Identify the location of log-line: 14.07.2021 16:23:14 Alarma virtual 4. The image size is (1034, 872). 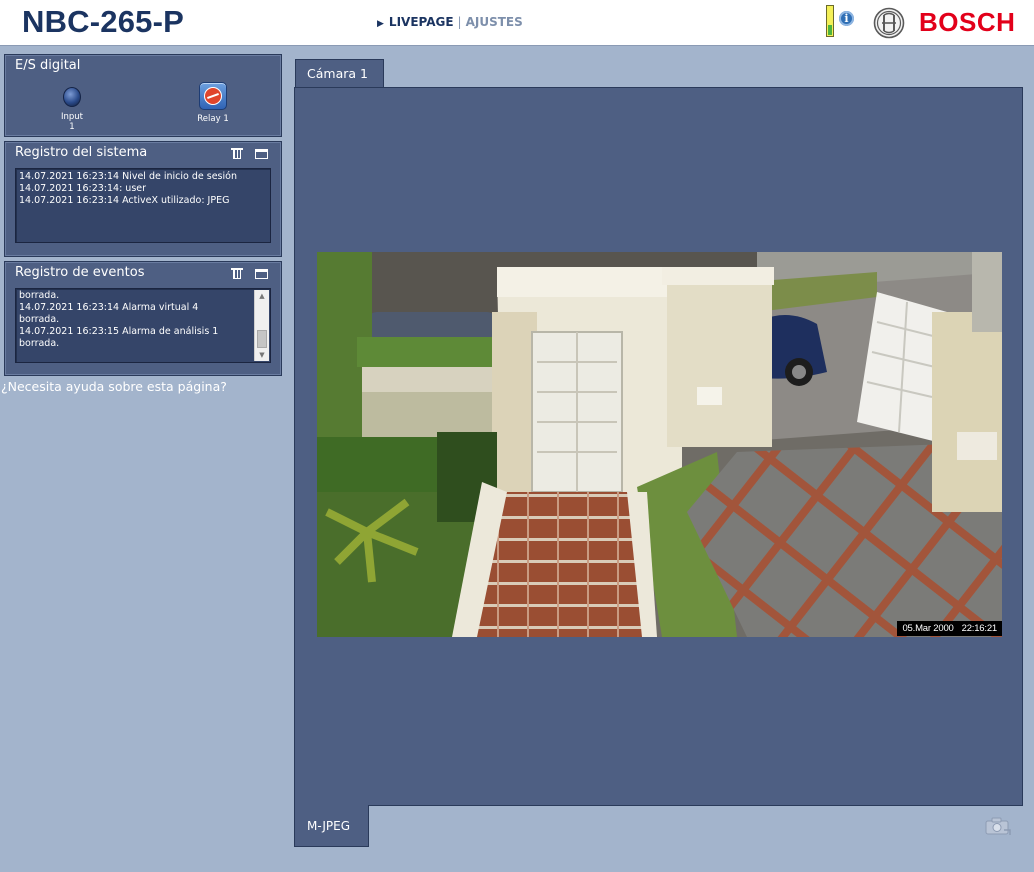
(109, 307).